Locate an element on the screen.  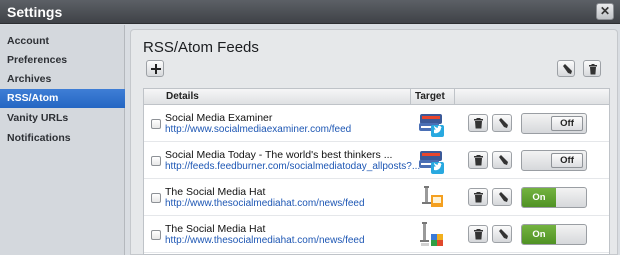
window-titlebar: Settings ✕ is located at coordinates (310, 12).